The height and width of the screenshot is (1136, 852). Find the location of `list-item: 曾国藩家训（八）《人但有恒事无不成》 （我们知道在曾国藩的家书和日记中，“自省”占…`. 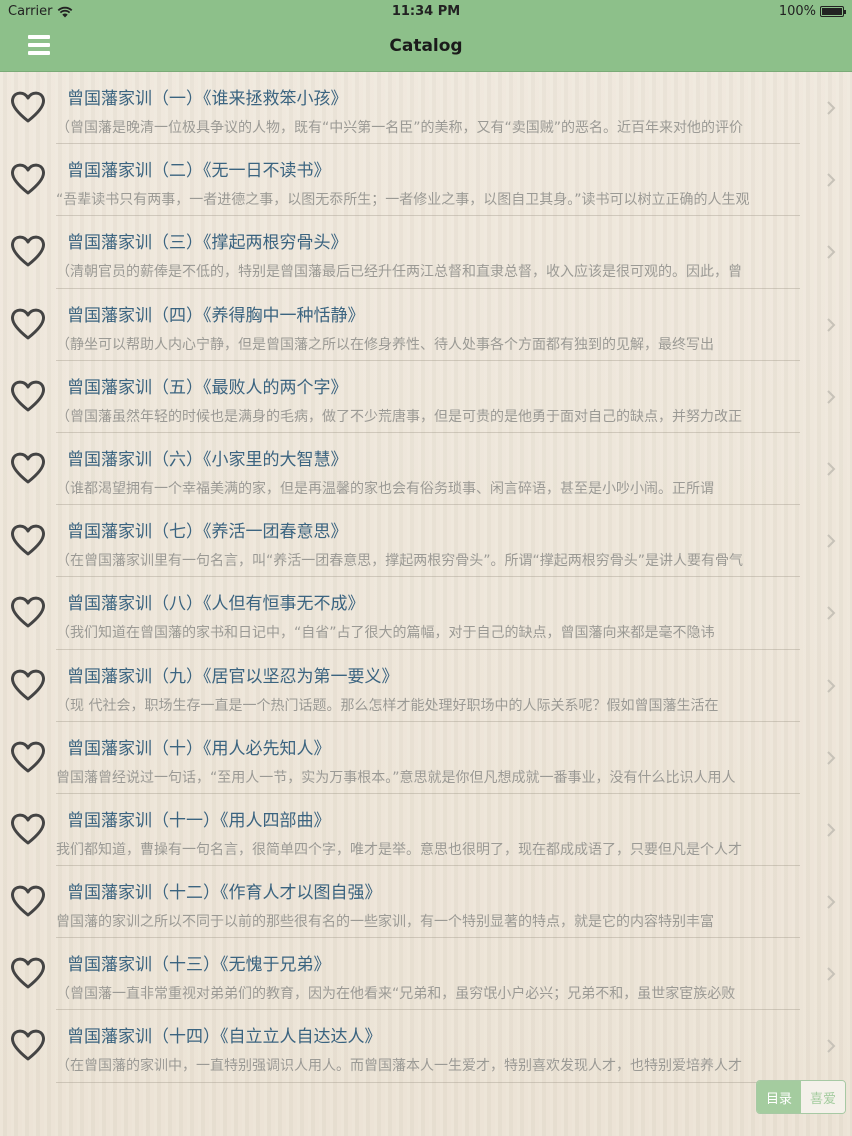

list-item: 曾国藩家训（八）《人但有恒事无不成》 （我们知道在曾国藩的家书和日记中，“自省”占… is located at coordinates (426, 613).